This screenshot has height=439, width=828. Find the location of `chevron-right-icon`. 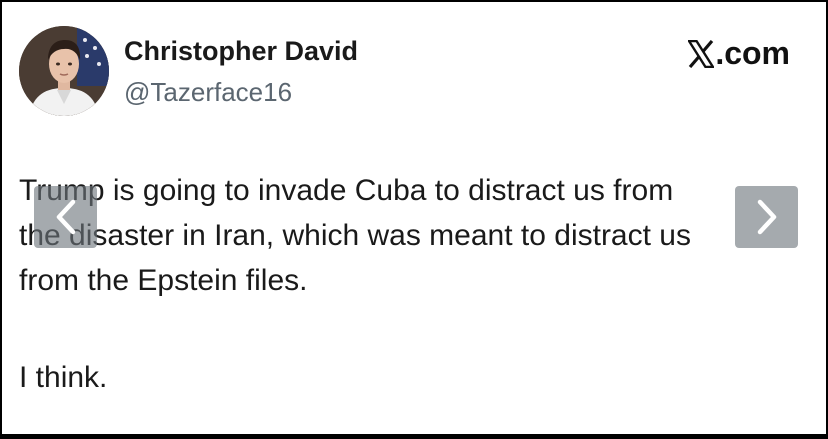

chevron-right-icon is located at coordinates (766, 217).